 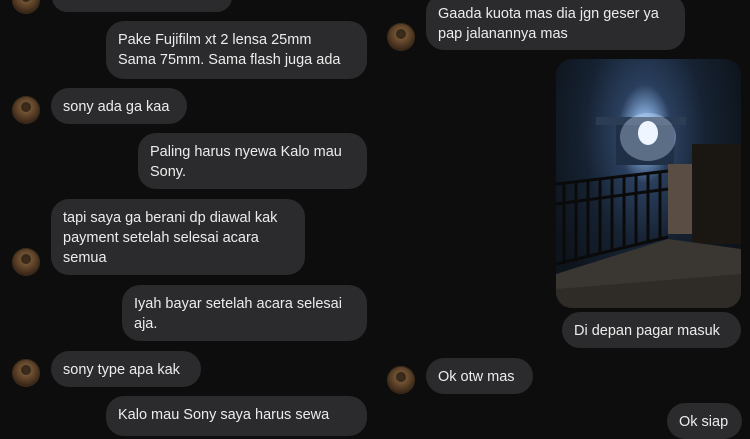 What do you see at coordinates (236, 416) in the screenshot?
I see `outgoing-message: Kalo mau Sony saya harus sewa` at bounding box center [236, 416].